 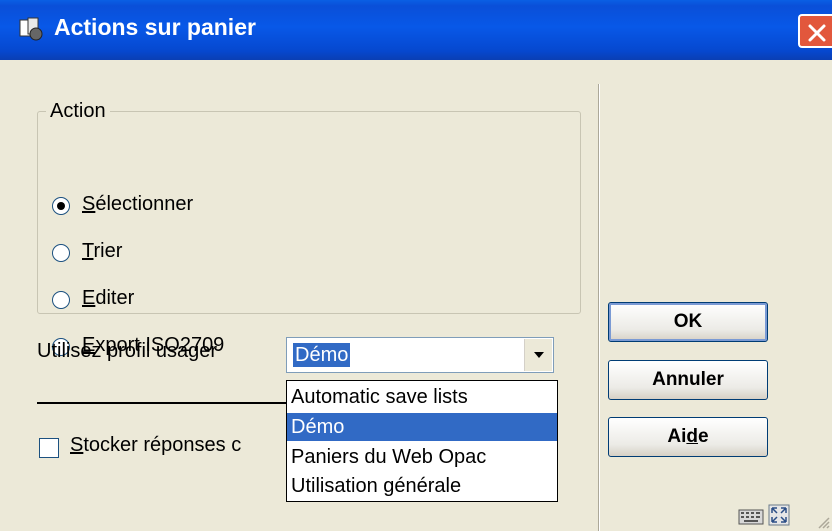 I want to click on close-icon, so click(x=817, y=33).